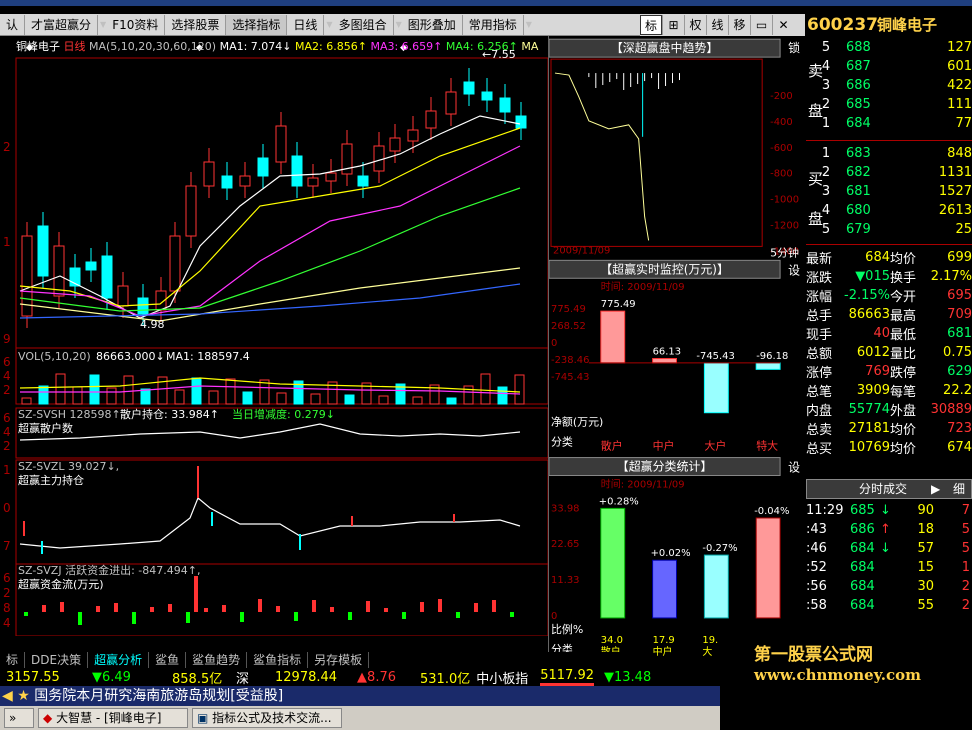  Describe the element at coordinates (846, 683) in the screenshot. I see `watermark-promo: 第一股票公式网 www.chnmoney.com` at that location.